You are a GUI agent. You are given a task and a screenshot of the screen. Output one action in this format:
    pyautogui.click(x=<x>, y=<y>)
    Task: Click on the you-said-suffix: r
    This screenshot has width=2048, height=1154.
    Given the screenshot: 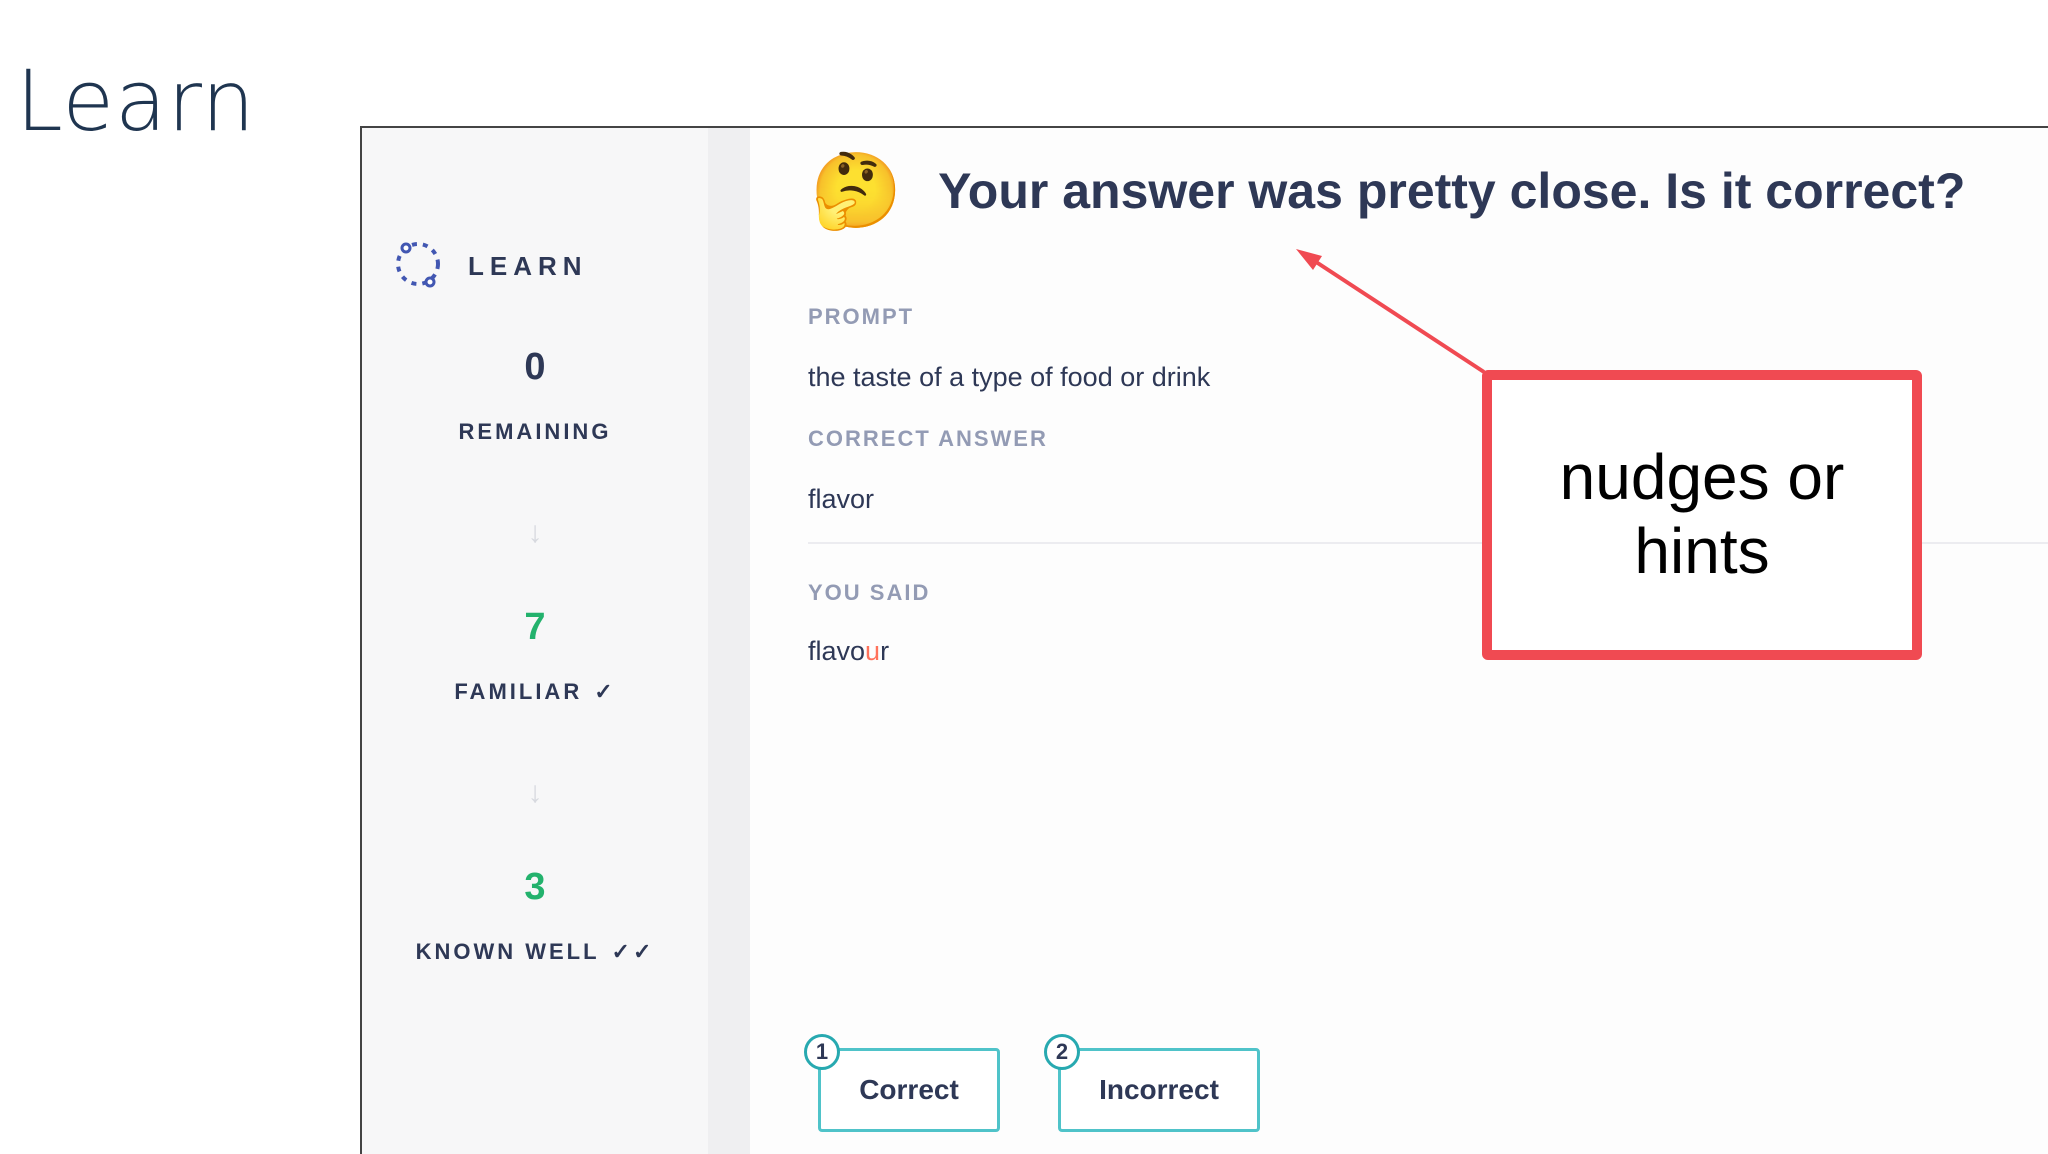 What is the action you would take?
    pyautogui.click(x=885, y=651)
    